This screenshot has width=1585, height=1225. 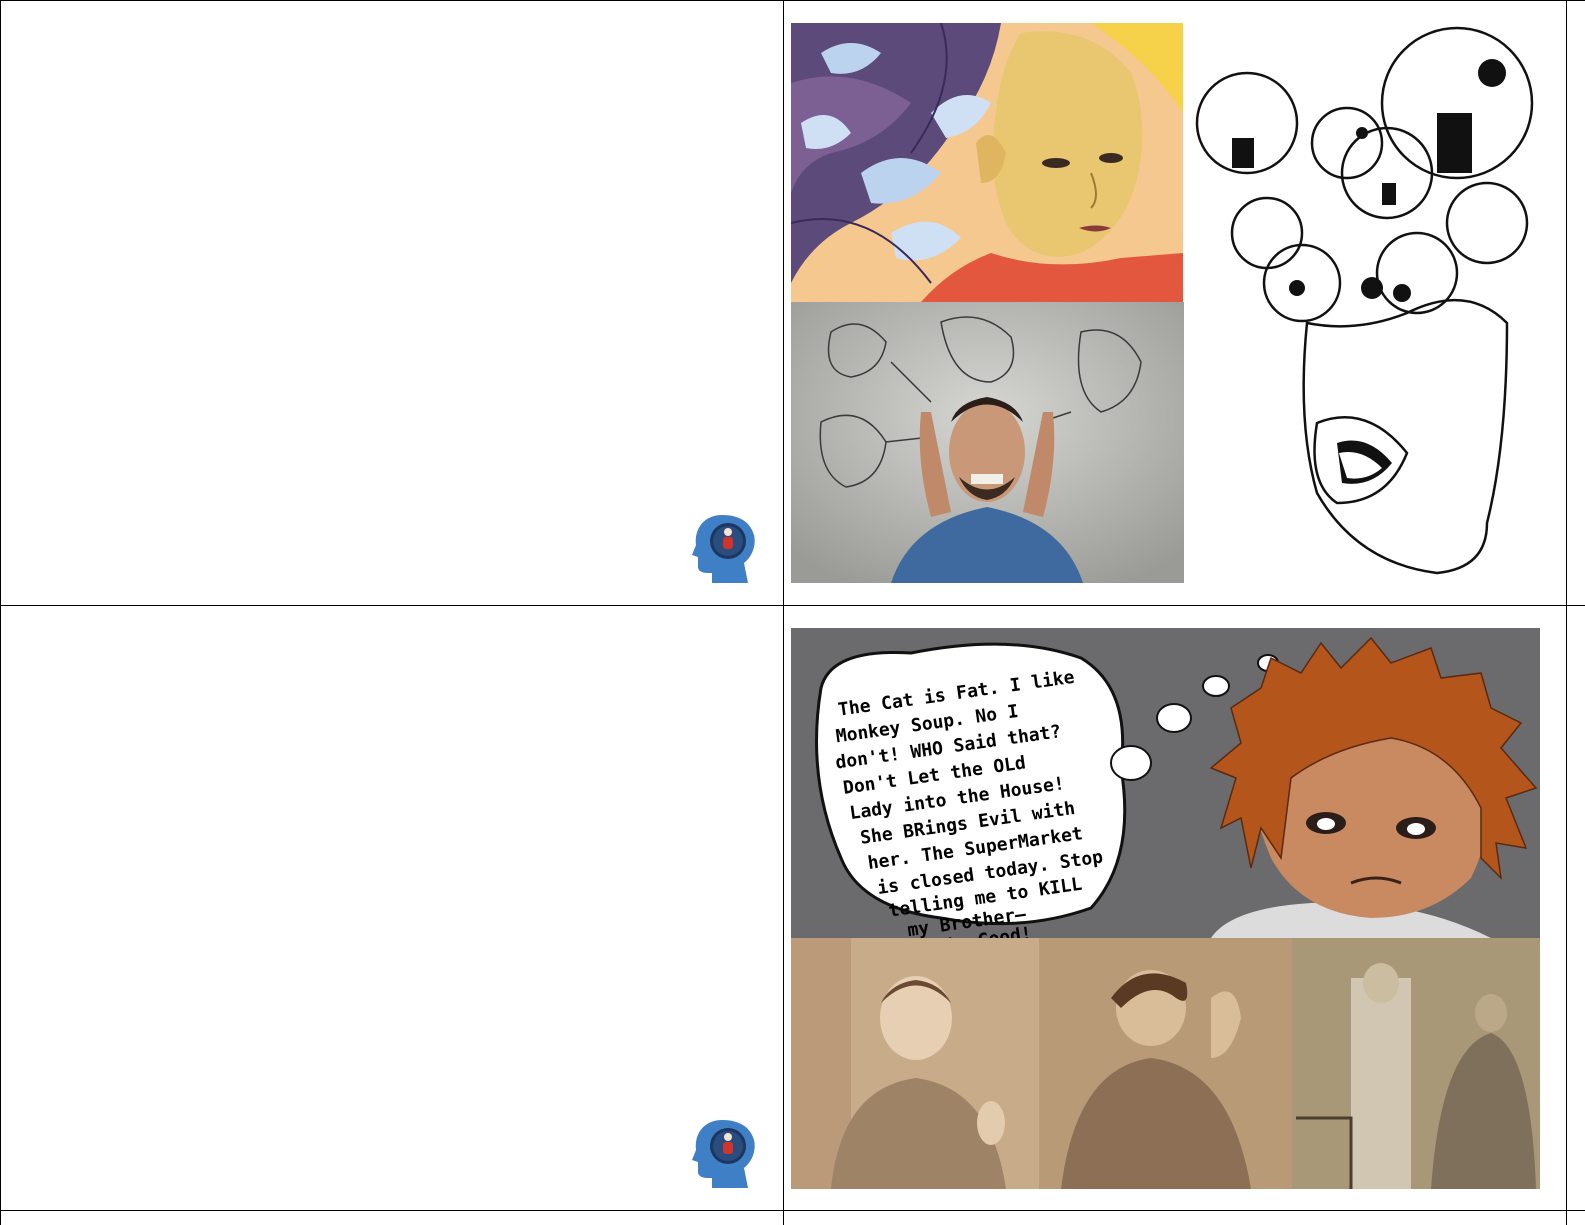 What do you see at coordinates (1373, 303) in the screenshot?
I see `screaming-faces-sketch` at bounding box center [1373, 303].